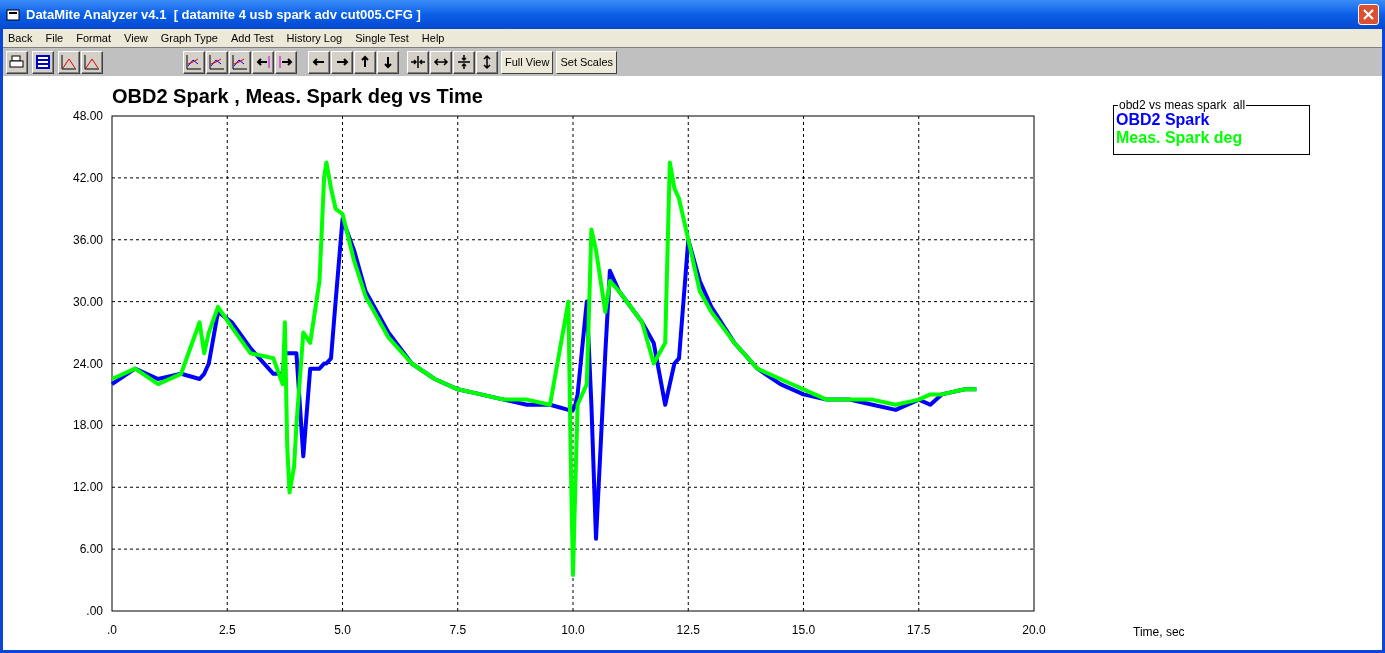 This screenshot has height=653, width=1385. I want to click on x-tick-label: 15.0, so click(803, 630).